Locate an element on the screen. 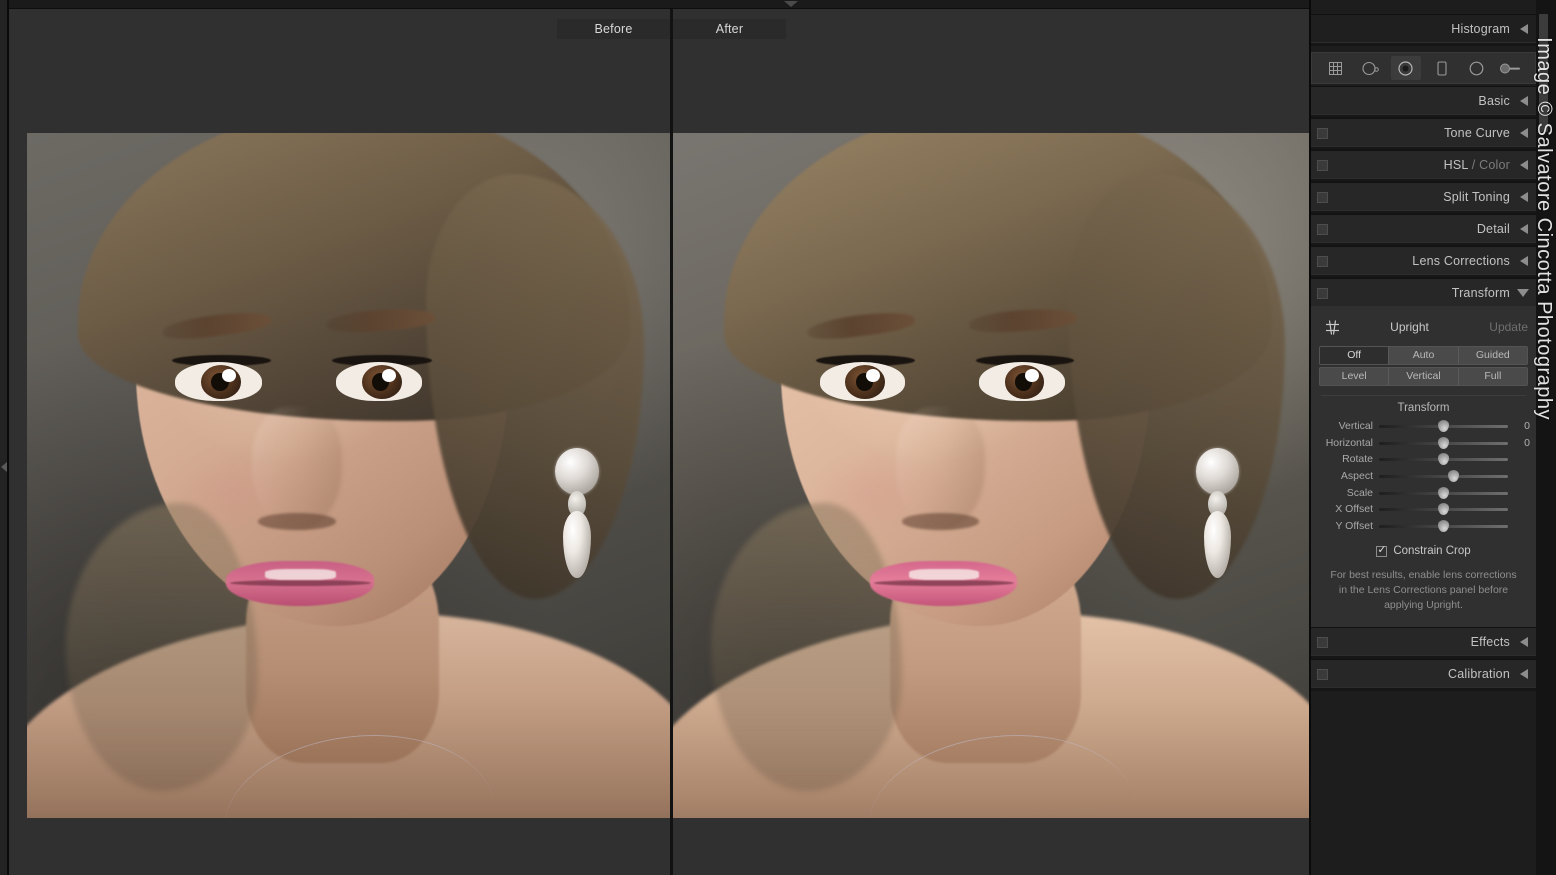 The image size is (1556, 875). upright-mode-off: Off is located at coordinates (1355, 355).